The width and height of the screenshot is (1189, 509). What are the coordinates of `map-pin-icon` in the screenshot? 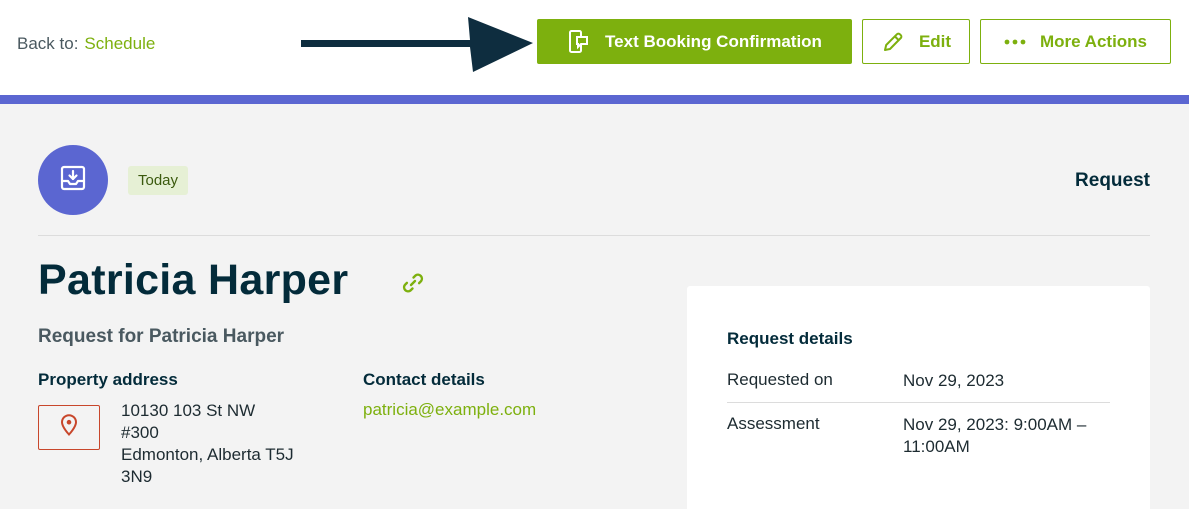 It's located at (69, 427).